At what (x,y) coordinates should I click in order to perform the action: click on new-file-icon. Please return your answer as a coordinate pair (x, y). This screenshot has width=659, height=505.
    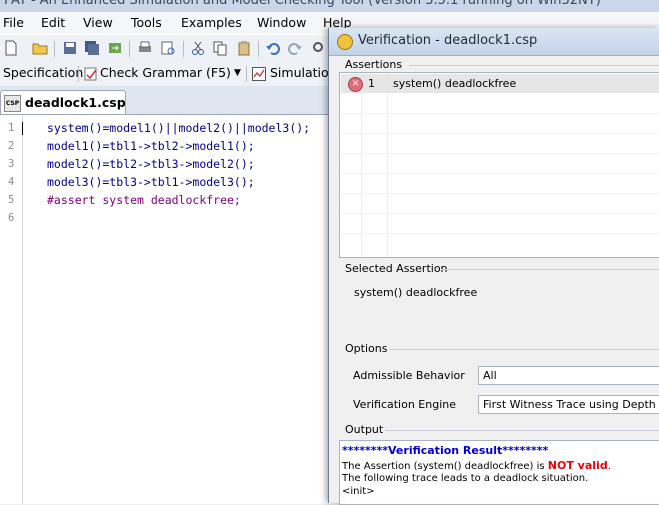
    Looking at the image, I should click on (11, 48).